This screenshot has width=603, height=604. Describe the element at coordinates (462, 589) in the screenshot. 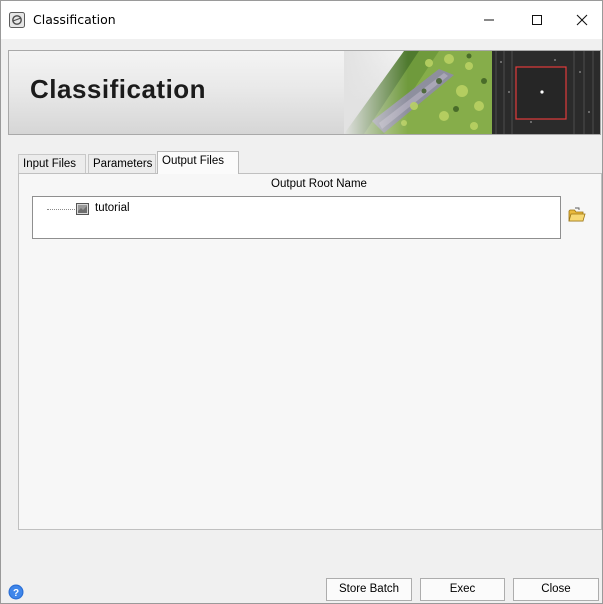

I see `exec-button: Exec` at that location.